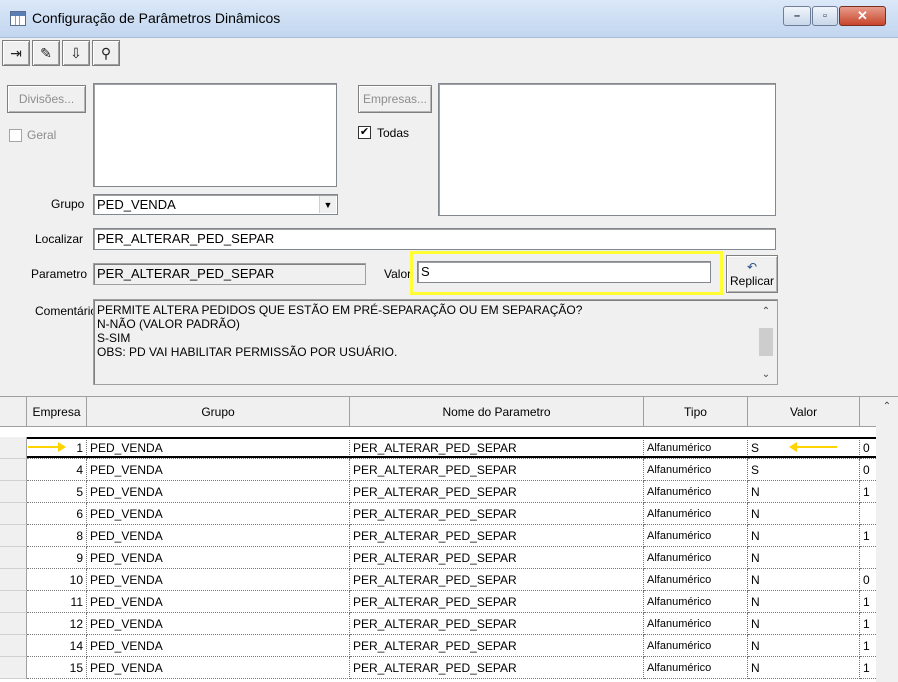  Describe the element at coordinates (564, 272) in the screenshot. I see `valor-input: S` at that location.